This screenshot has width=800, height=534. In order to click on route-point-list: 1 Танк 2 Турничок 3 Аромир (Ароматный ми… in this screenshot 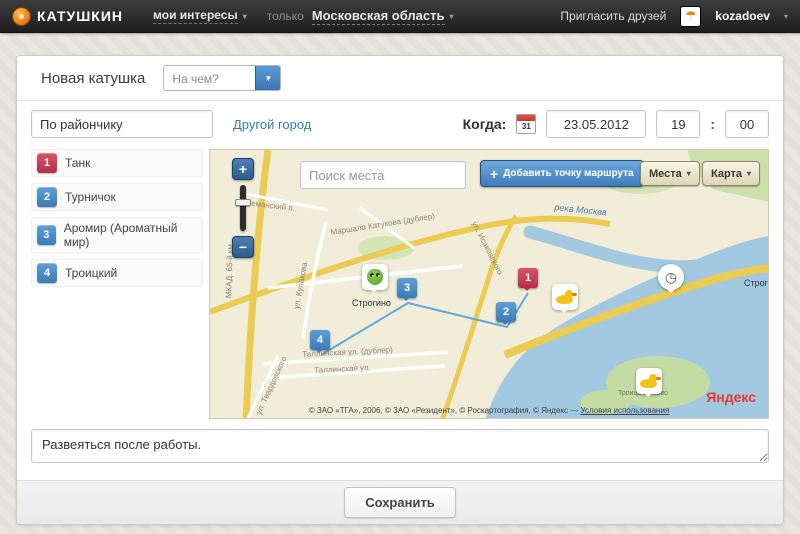, I will do `click(117, 284)`.